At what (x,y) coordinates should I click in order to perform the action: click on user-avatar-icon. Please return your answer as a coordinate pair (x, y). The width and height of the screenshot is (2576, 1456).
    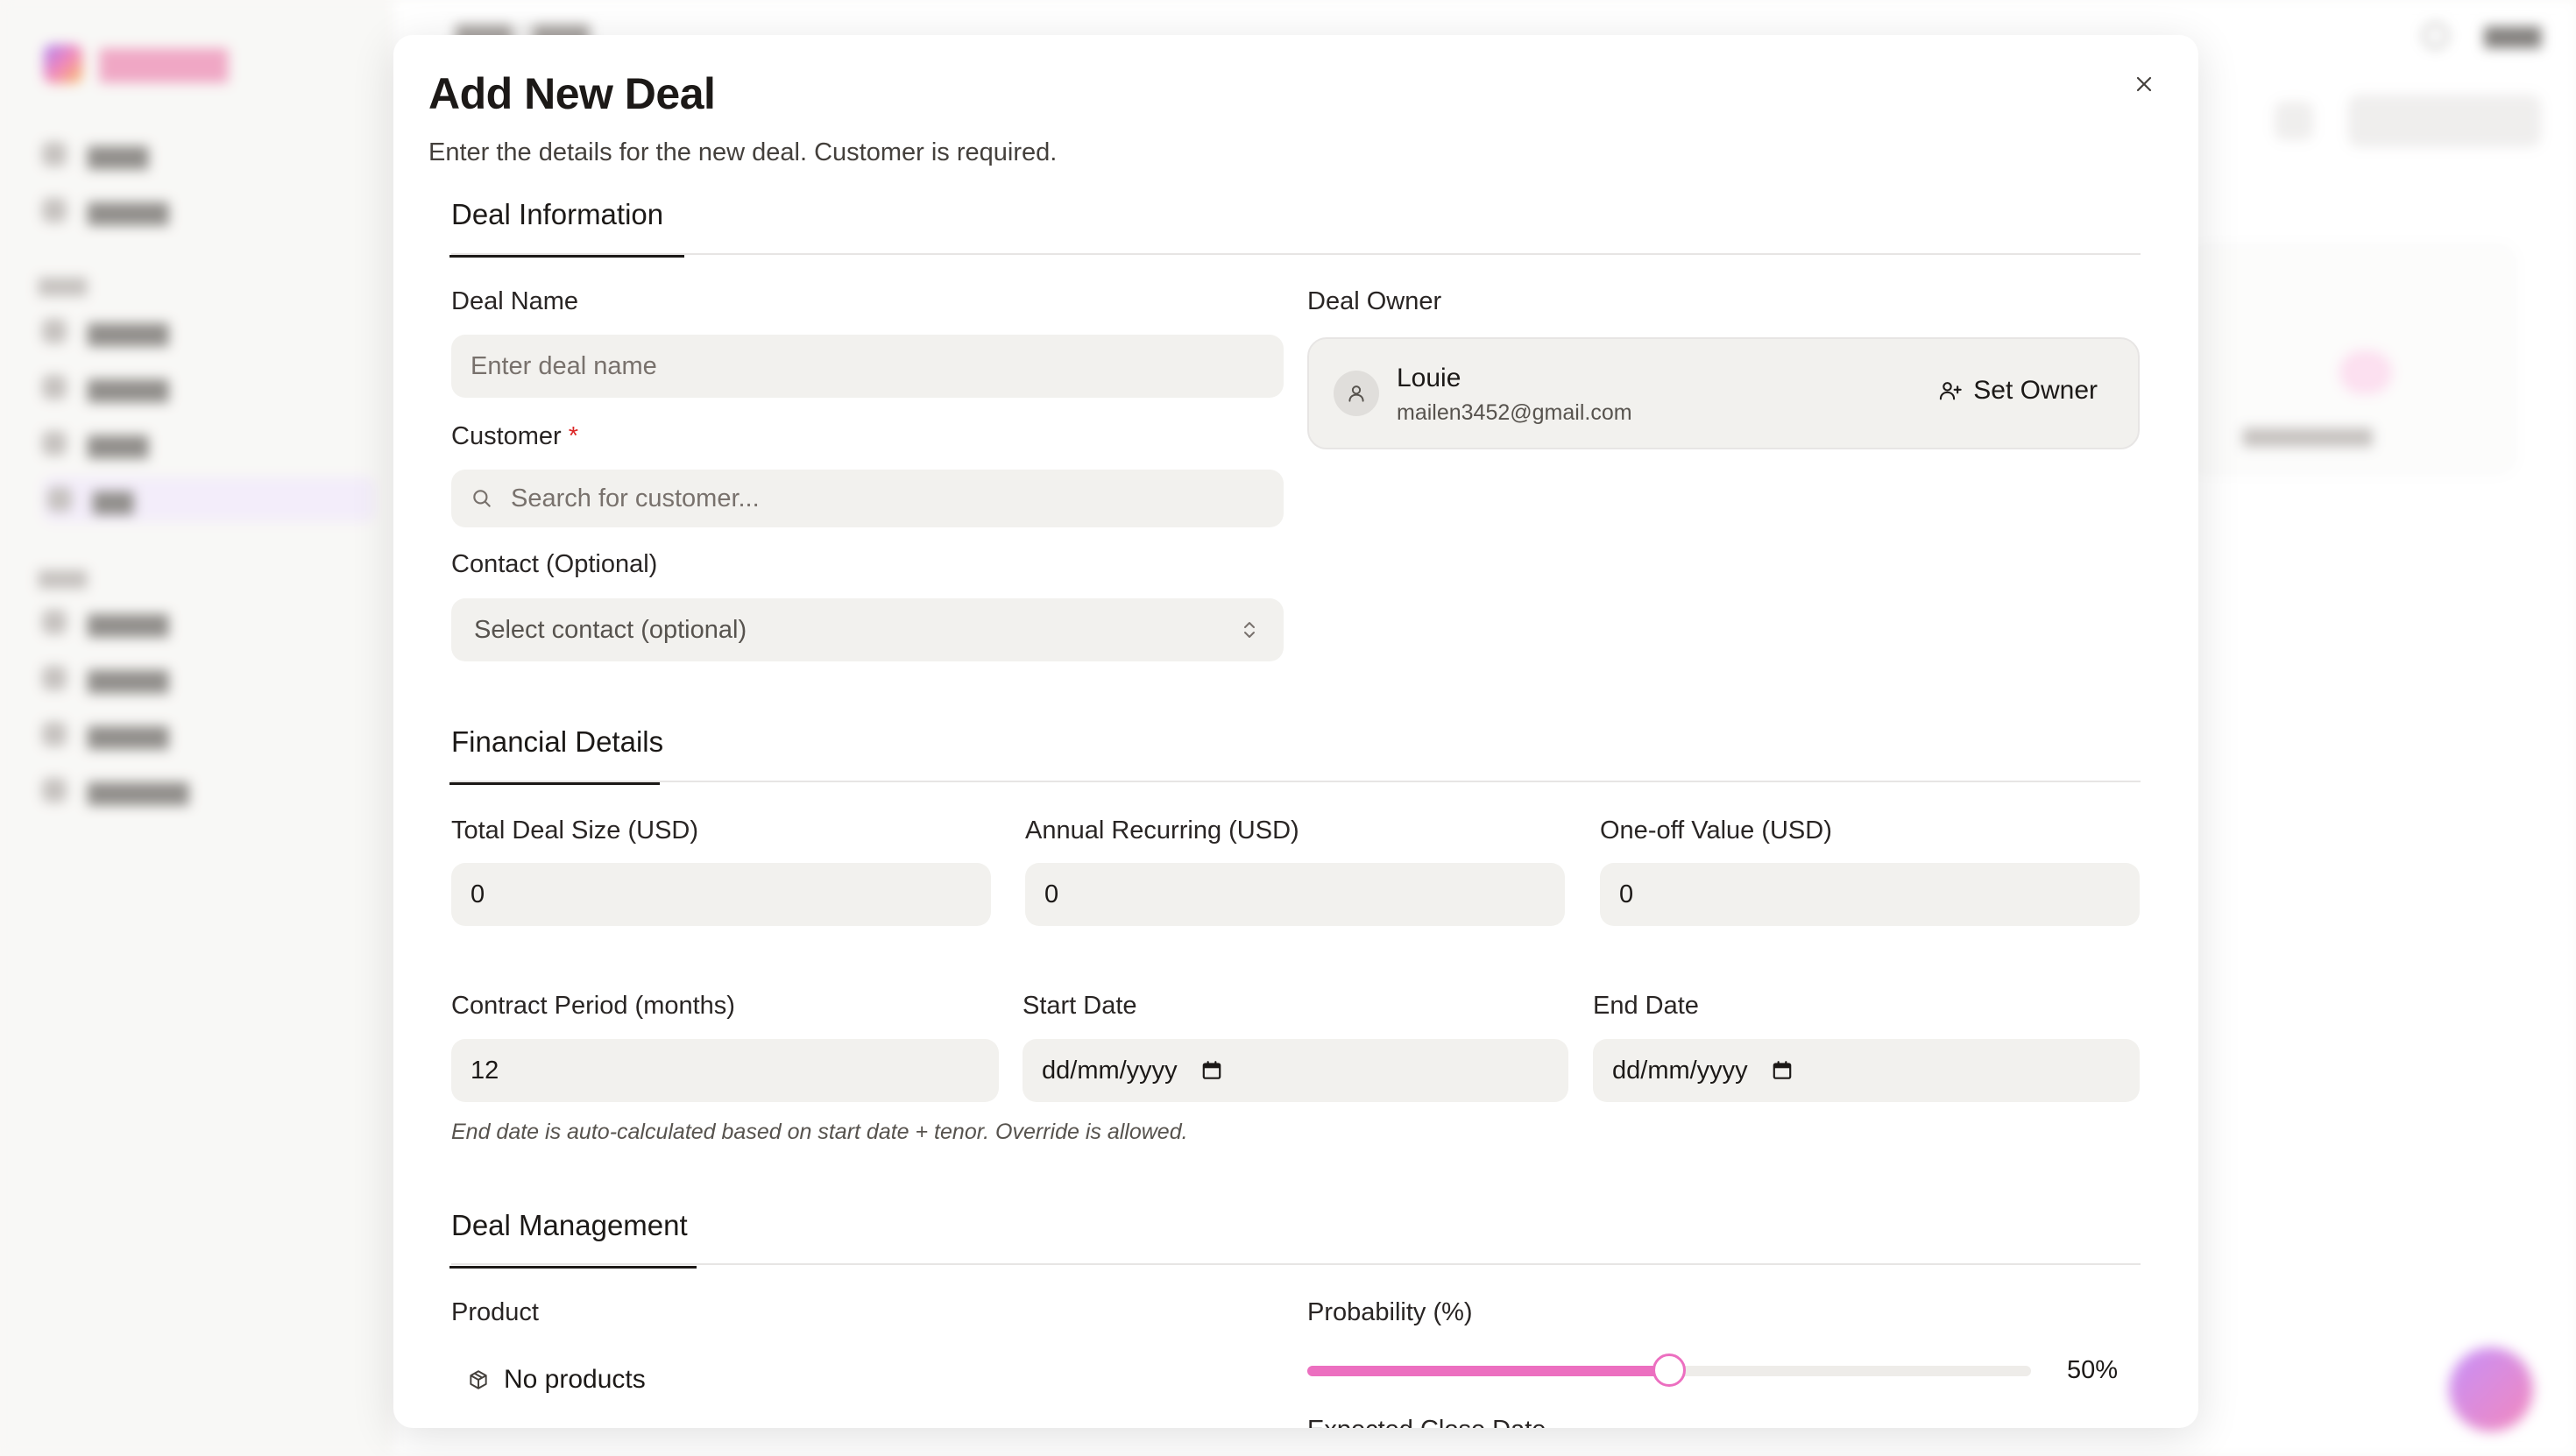
    Looking at the image, I should click on (1356, 393).